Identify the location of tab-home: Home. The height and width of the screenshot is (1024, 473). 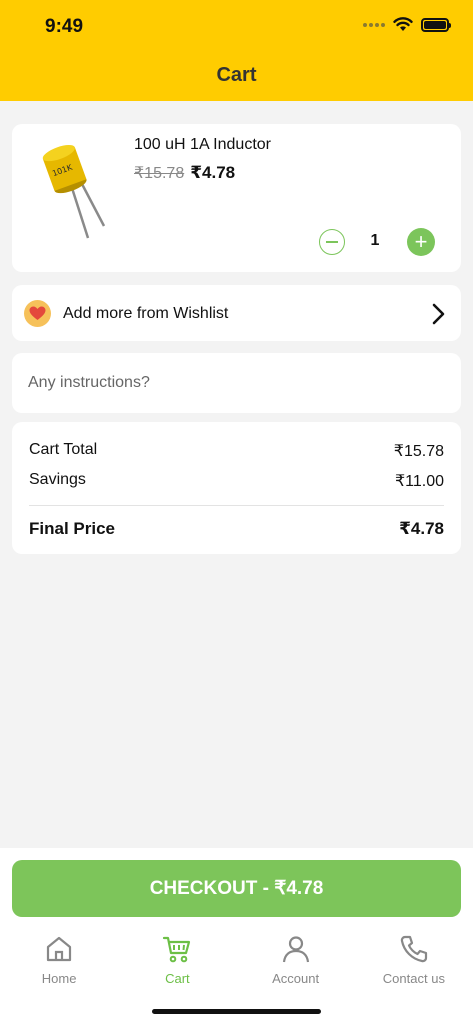
(59, 960).